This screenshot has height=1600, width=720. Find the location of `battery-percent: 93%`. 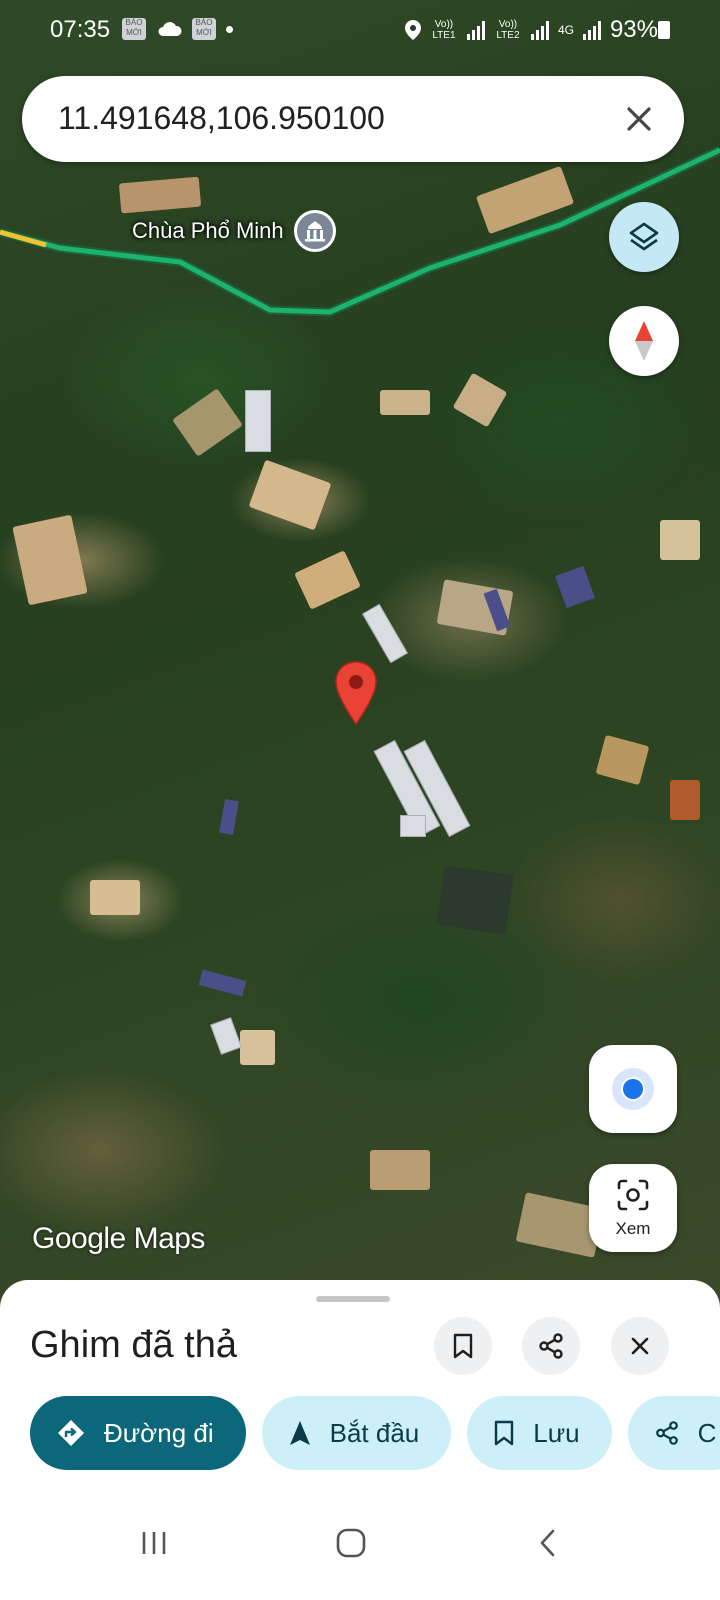

battery-percent: 93% is located at coordinates (633, 29).